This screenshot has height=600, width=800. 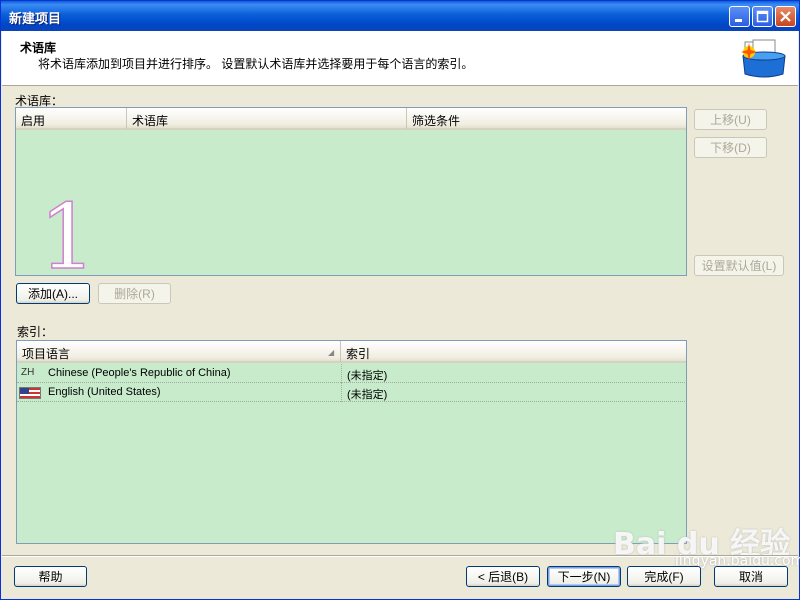 I want to click on move-down-button: 下移(D), so click(x=730, y=147).